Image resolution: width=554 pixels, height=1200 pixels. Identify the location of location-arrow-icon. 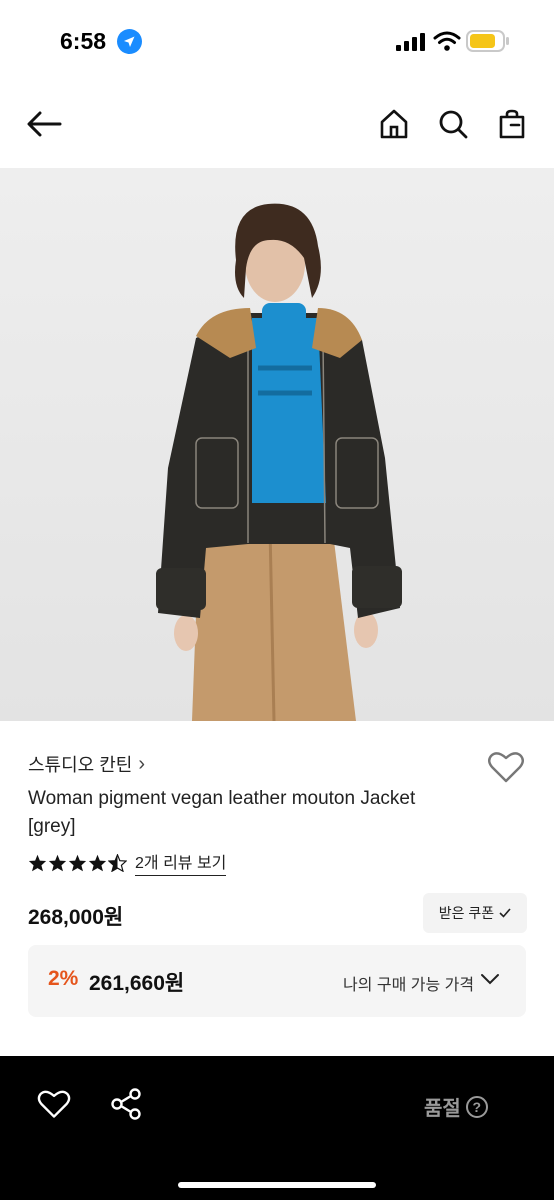
(129, 41).